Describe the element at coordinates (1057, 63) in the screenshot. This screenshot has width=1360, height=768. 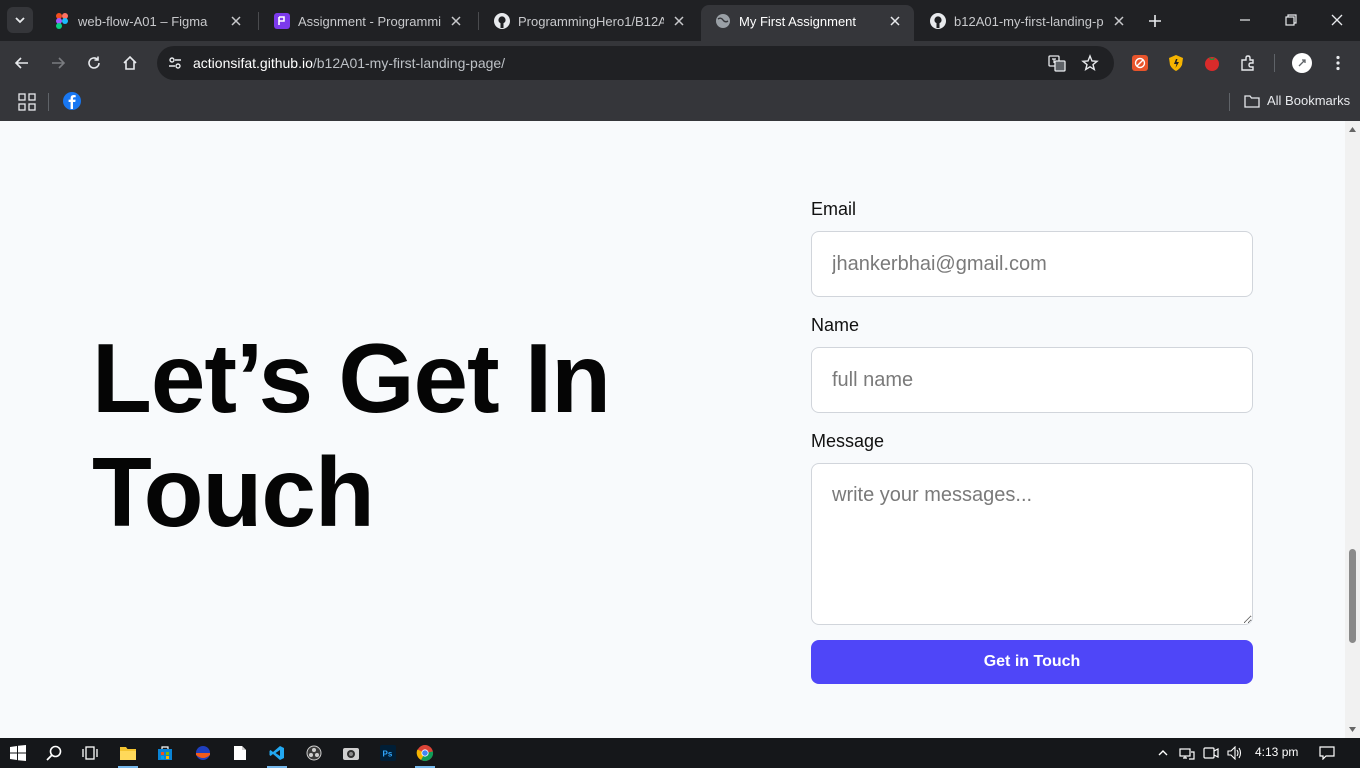
I see `translate-icon` at that location.